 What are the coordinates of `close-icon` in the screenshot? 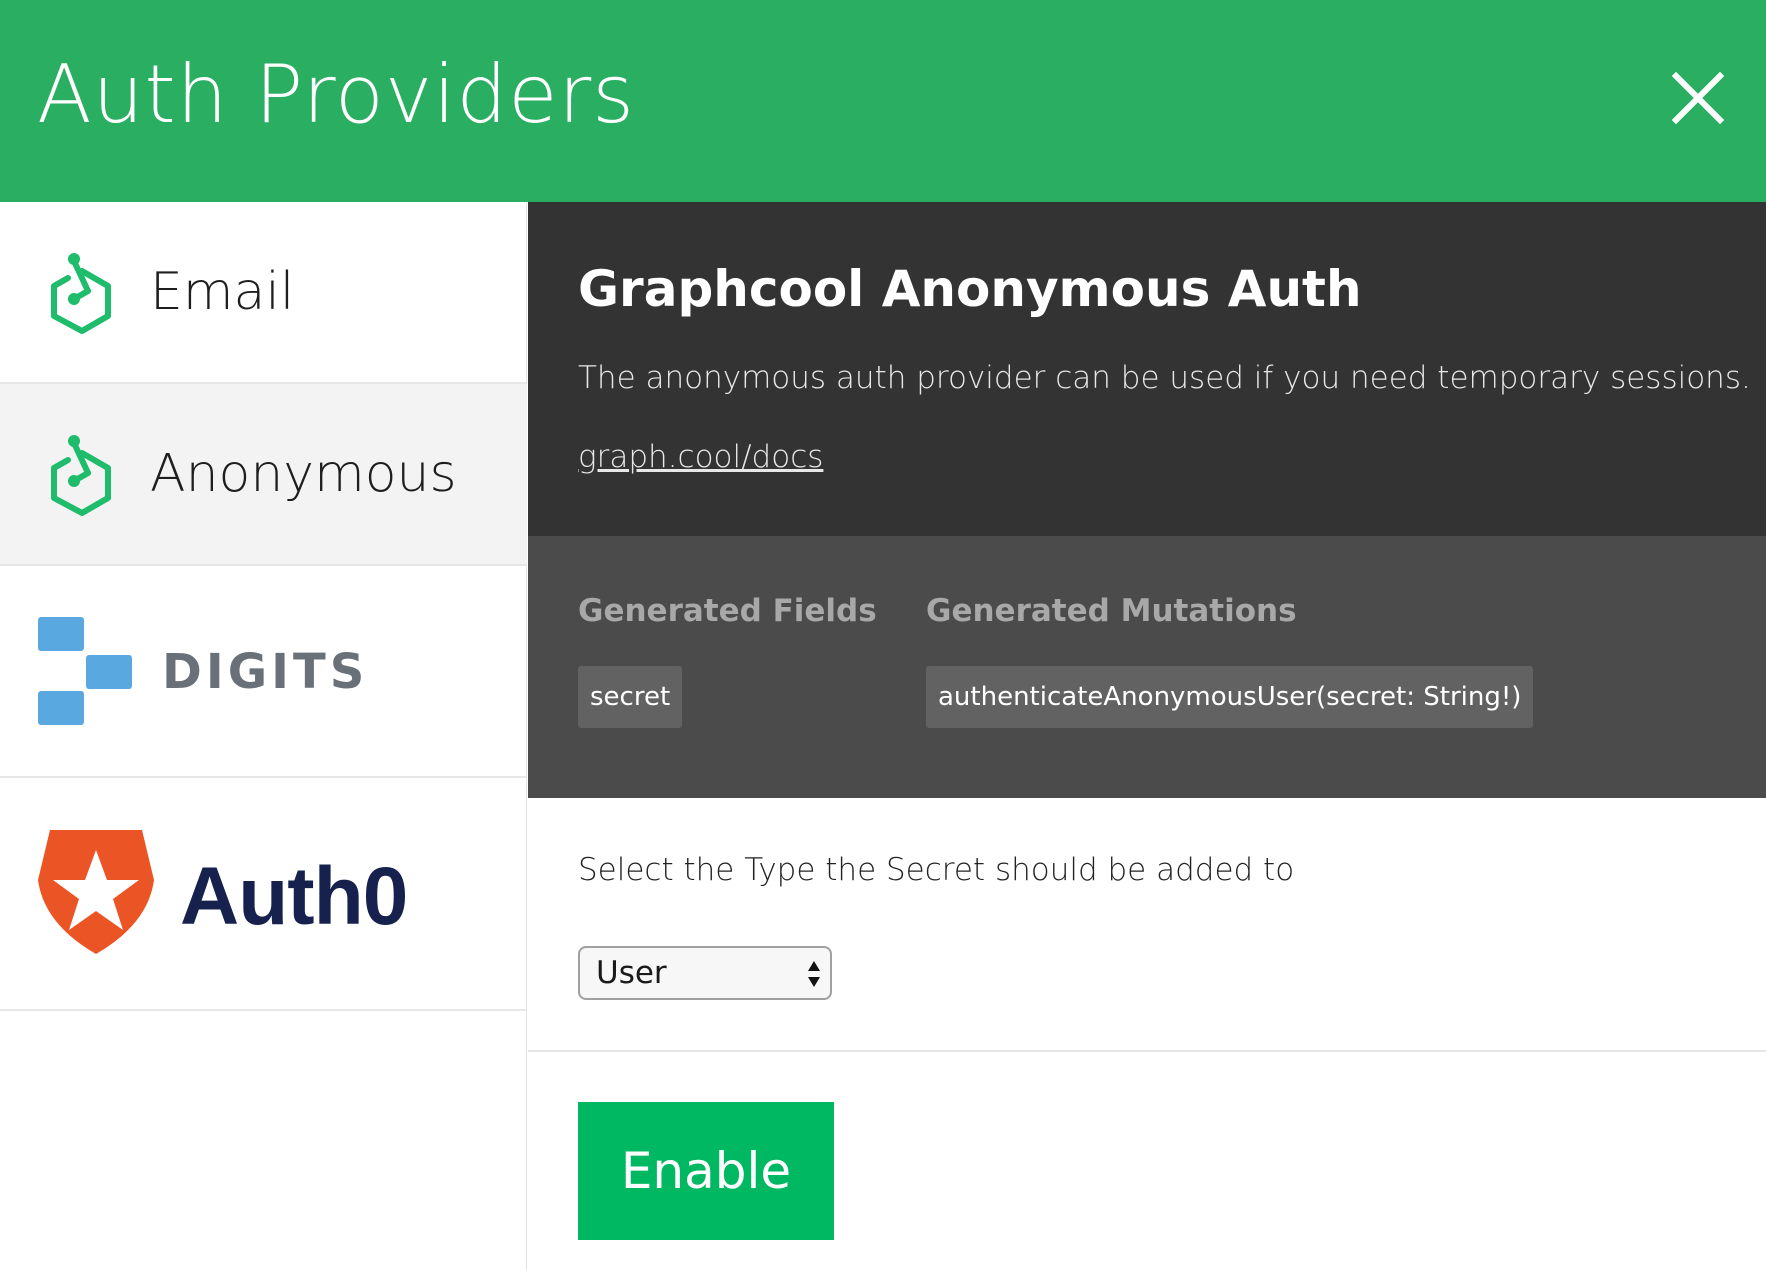 It's located at (1698, 98).